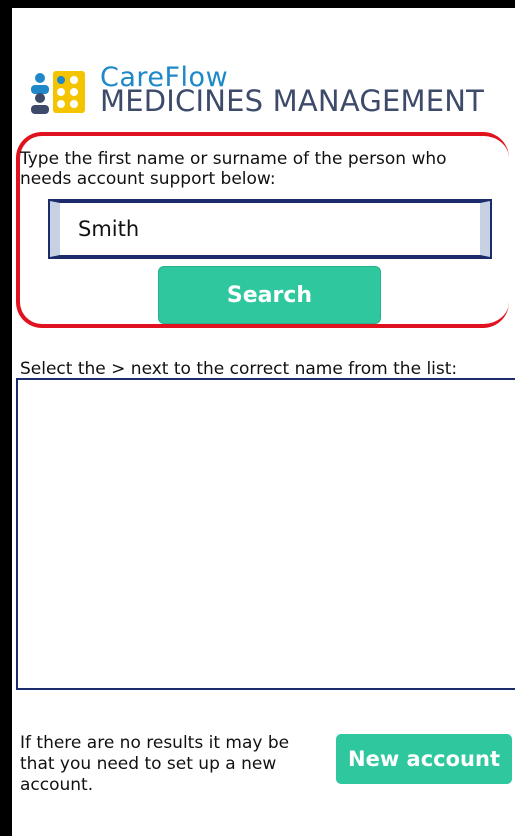 This screenshot has height=836, width=515. What do you see at coordinates (270, 229) in the screenshot?
I see `search-input` at bounding box center [270, 229].